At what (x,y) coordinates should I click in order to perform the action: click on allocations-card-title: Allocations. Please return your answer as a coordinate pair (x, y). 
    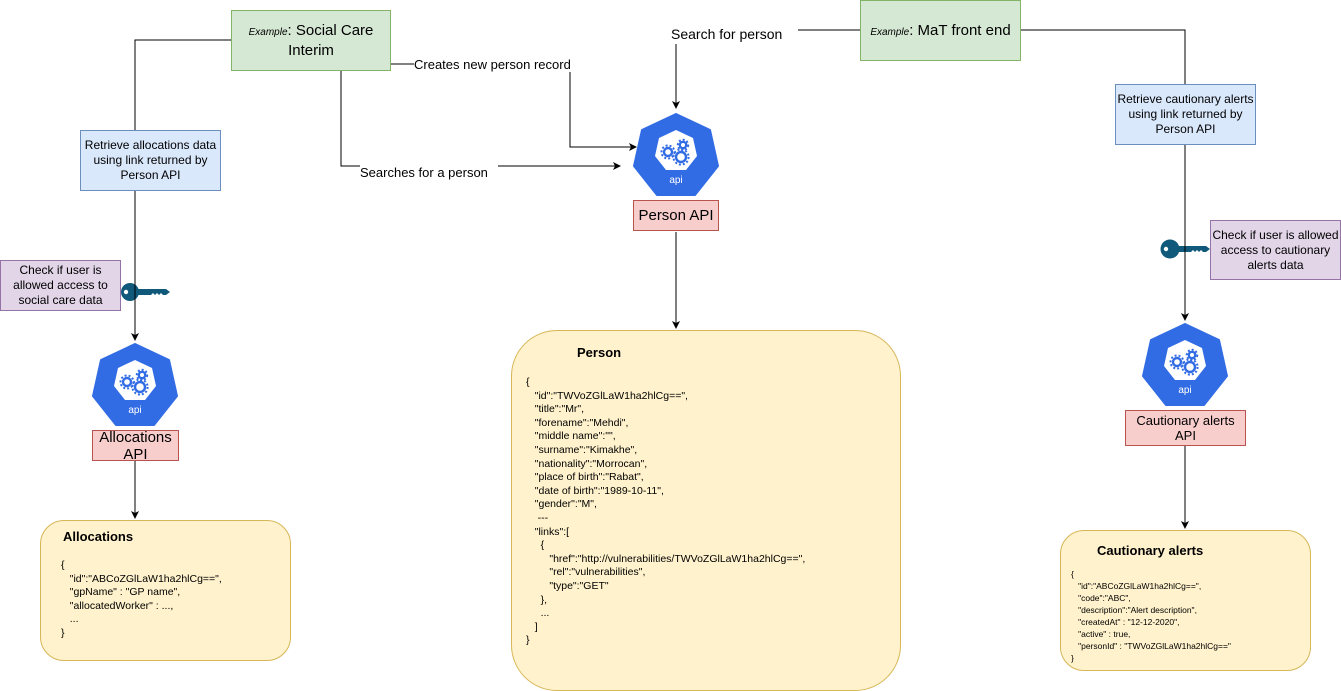
    Looking at the image, I should click on (98, 536).